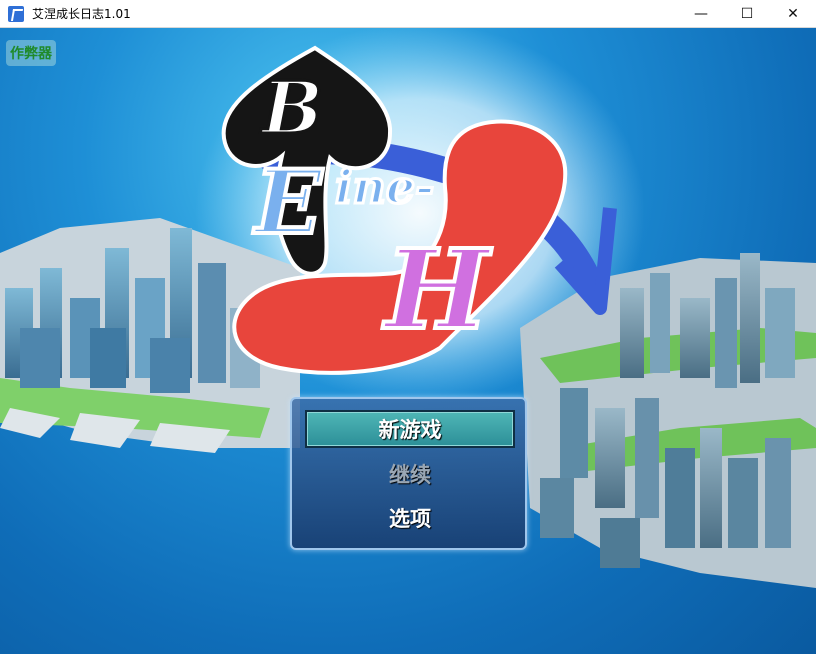  What do you see at coordinates (291, 107) in the screenshot?
I see `logo-letter-b: B` at bounding box center [291, 107].